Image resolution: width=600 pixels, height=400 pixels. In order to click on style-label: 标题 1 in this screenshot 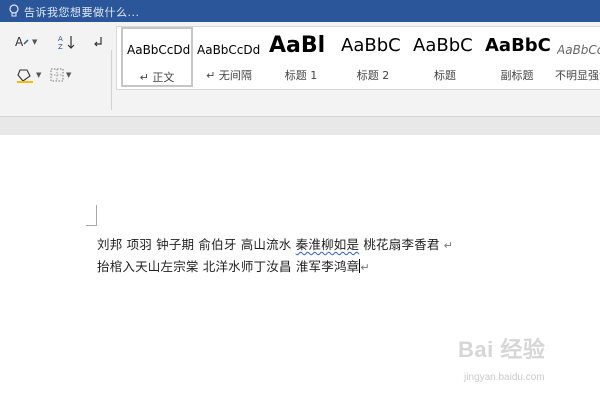, I will do `click(301, 75)`.